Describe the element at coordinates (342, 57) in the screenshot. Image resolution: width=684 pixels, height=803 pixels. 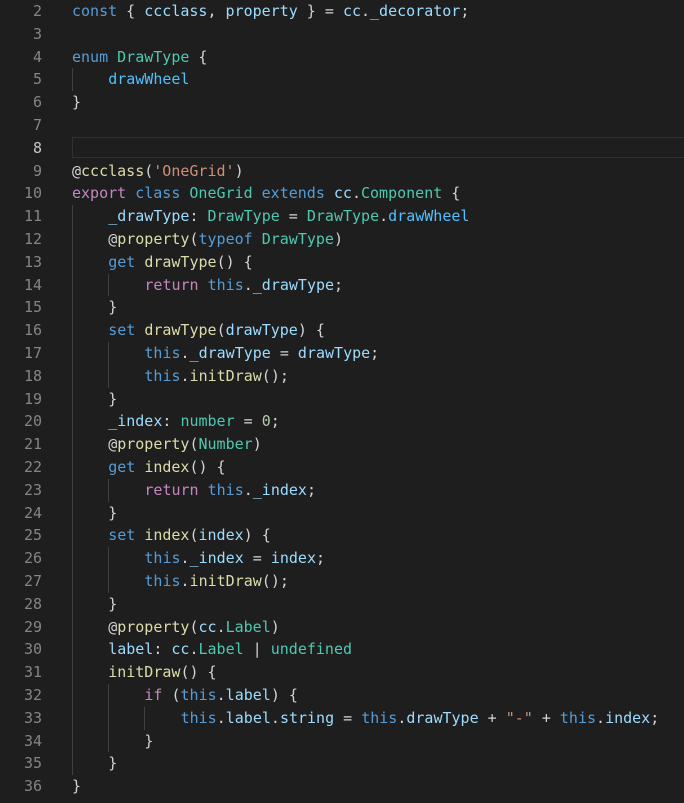
I see `code-line: 4 enum DrawType {` at that location.